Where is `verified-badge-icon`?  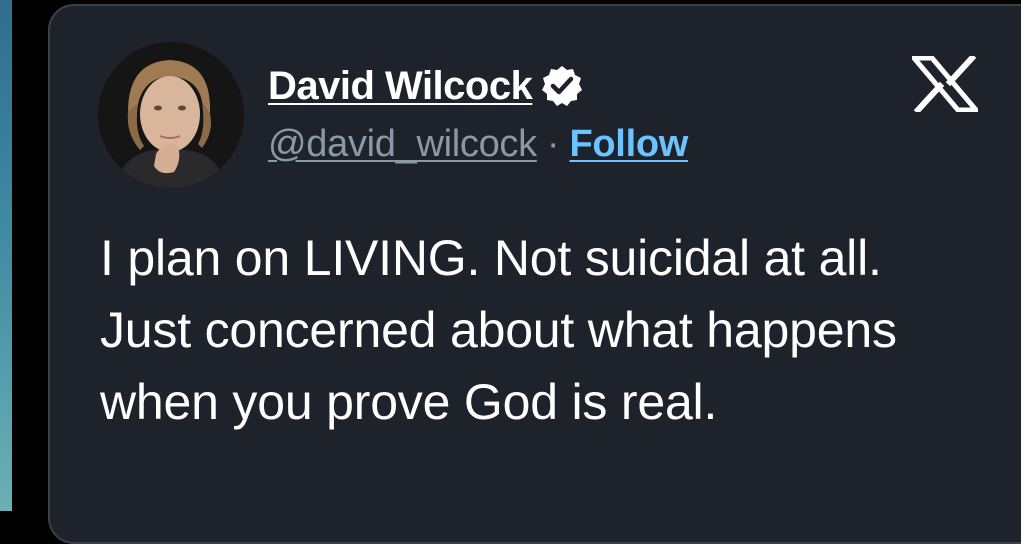
verified-badge-icon is located at coordinates (562, 86).